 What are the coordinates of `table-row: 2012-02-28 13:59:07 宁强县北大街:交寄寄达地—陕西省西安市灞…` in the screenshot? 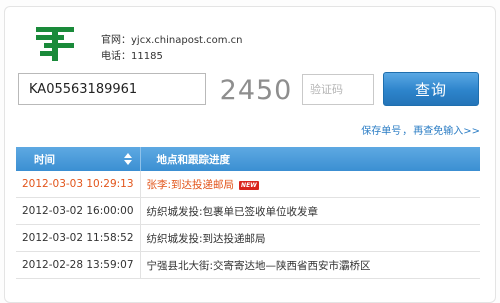 It's located at (248, 265).